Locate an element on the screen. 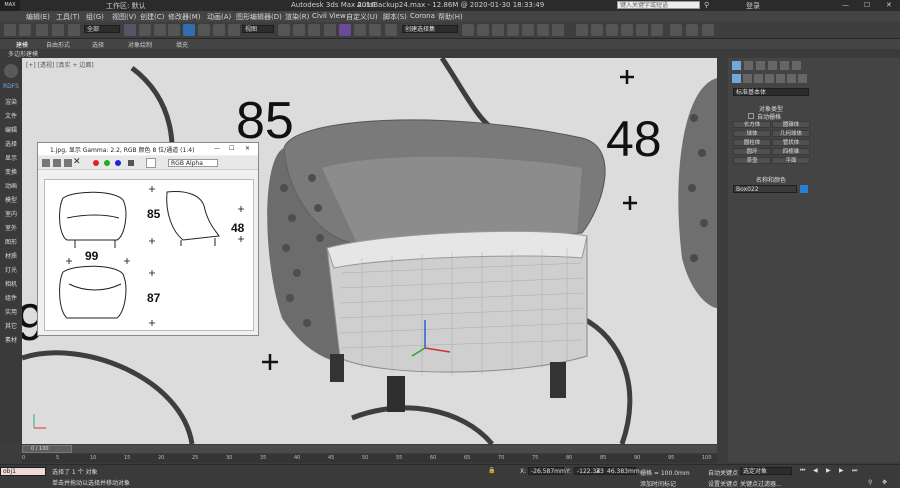  clear-icon: ✕ is located at coordinates (77, 162).